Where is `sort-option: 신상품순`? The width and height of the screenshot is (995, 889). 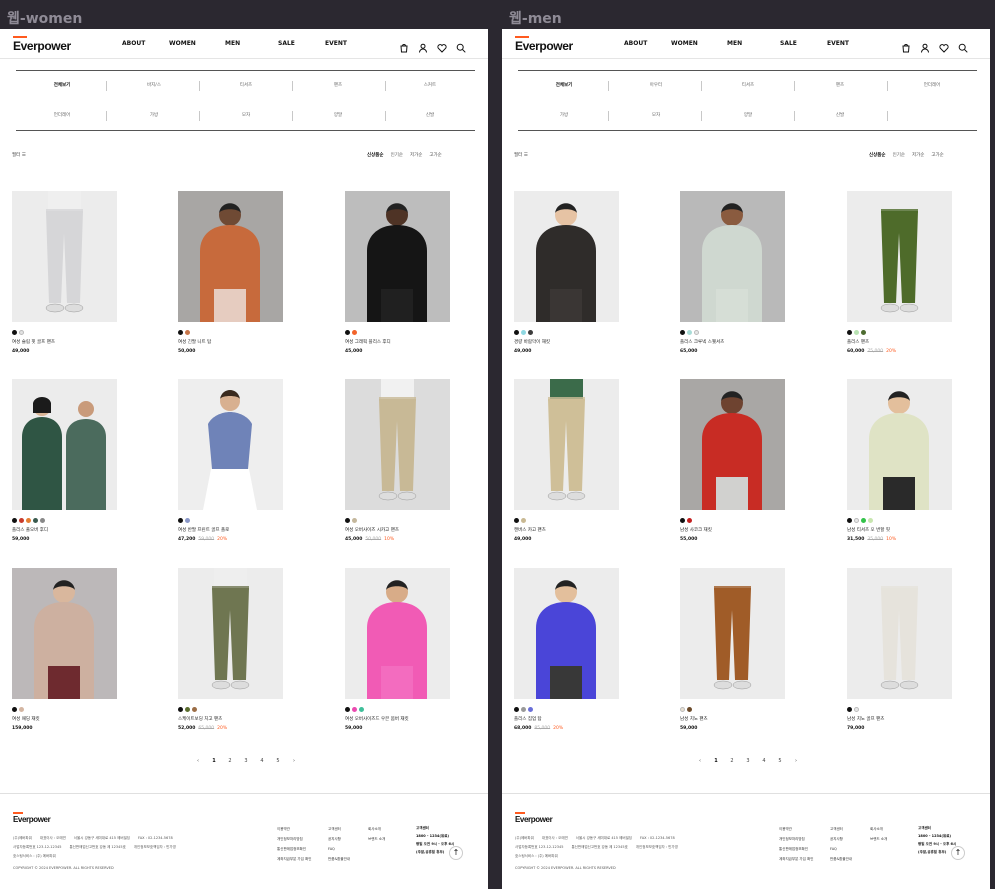 sort-option: 신상품순 is located at coordinates (375, 155).